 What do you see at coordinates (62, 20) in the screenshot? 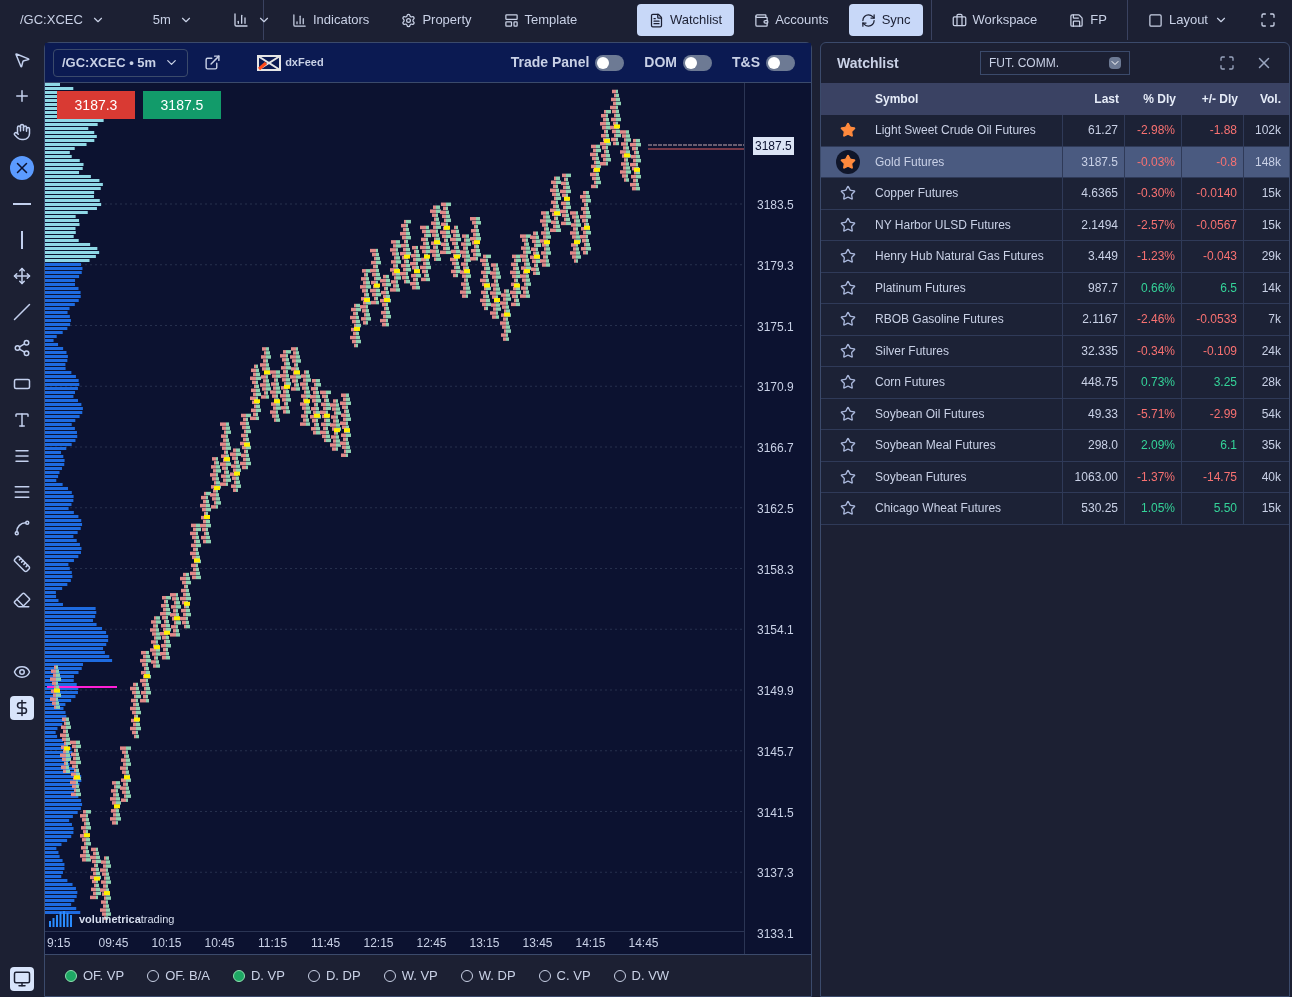
I see `symbol-dropdown: /GC:XCEC` at bounding box center [62, 20].